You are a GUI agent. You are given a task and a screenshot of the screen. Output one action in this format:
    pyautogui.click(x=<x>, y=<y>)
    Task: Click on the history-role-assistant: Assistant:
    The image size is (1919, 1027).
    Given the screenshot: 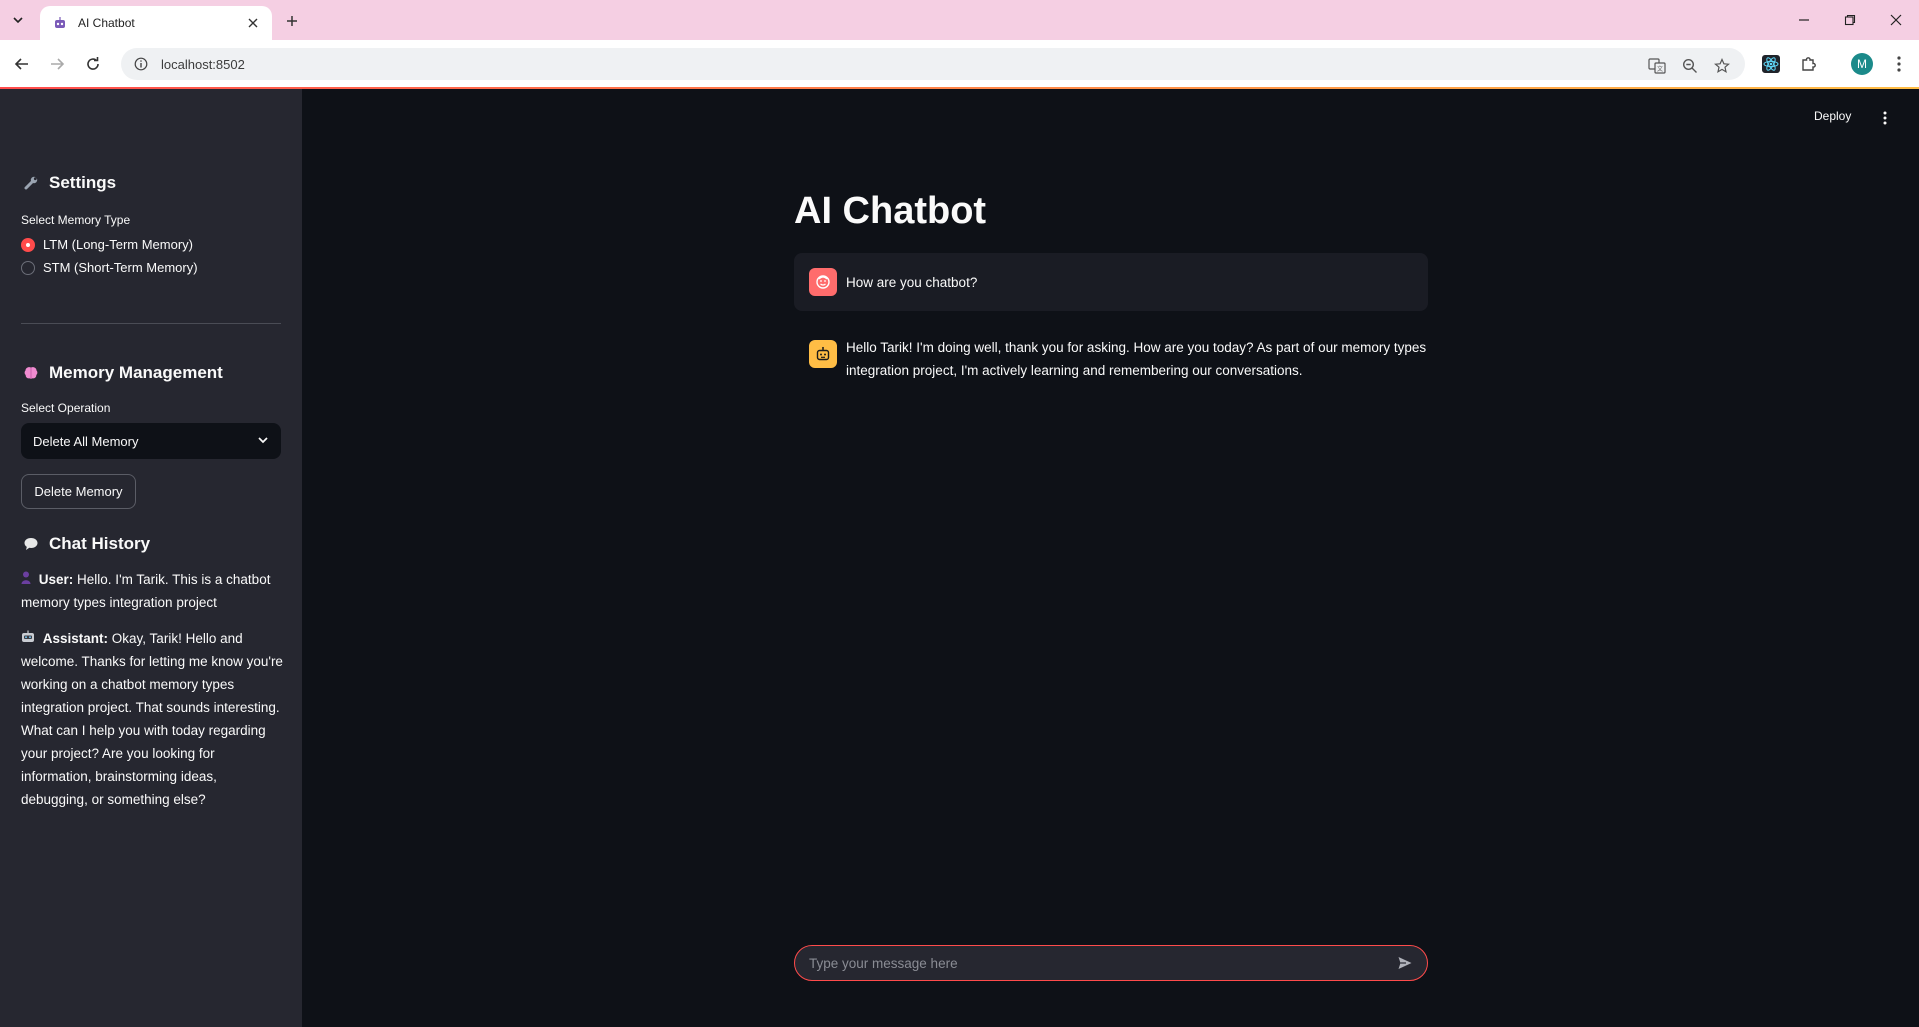 What is the action you would take?
    pyautogui.click(x=75, y=638)
    